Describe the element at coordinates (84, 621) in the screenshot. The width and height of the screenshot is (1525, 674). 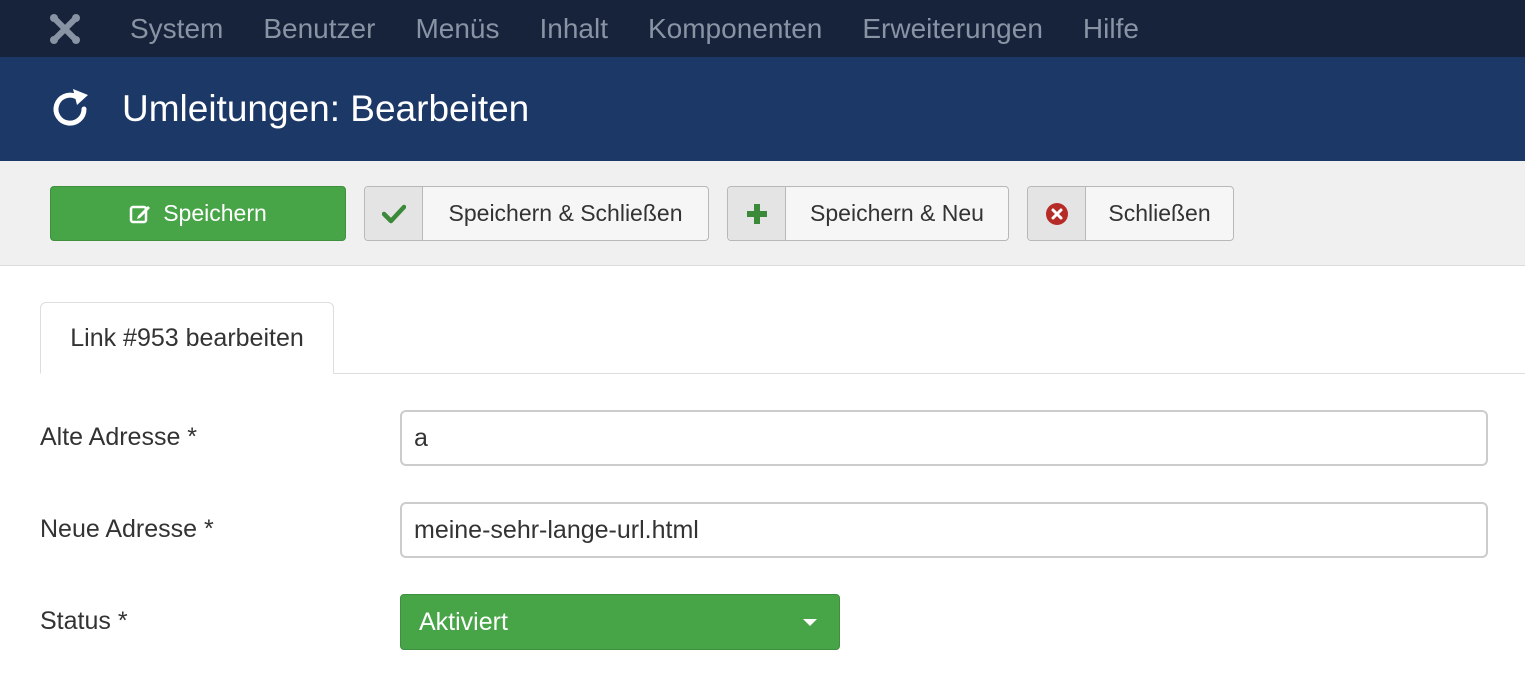
I see `status-label: Status *` at that location.